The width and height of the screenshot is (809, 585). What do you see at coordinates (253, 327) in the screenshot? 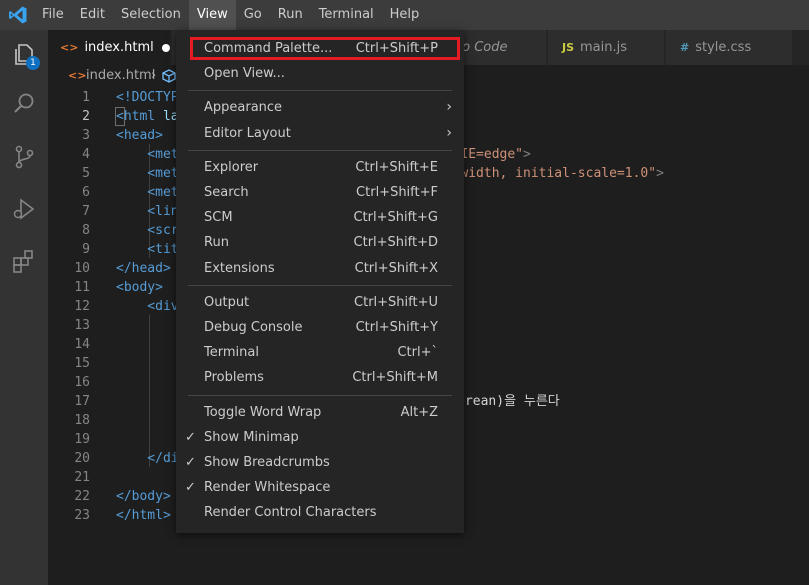
I see `menu-item-label: Debug Console` at bounding box center [253, 327].